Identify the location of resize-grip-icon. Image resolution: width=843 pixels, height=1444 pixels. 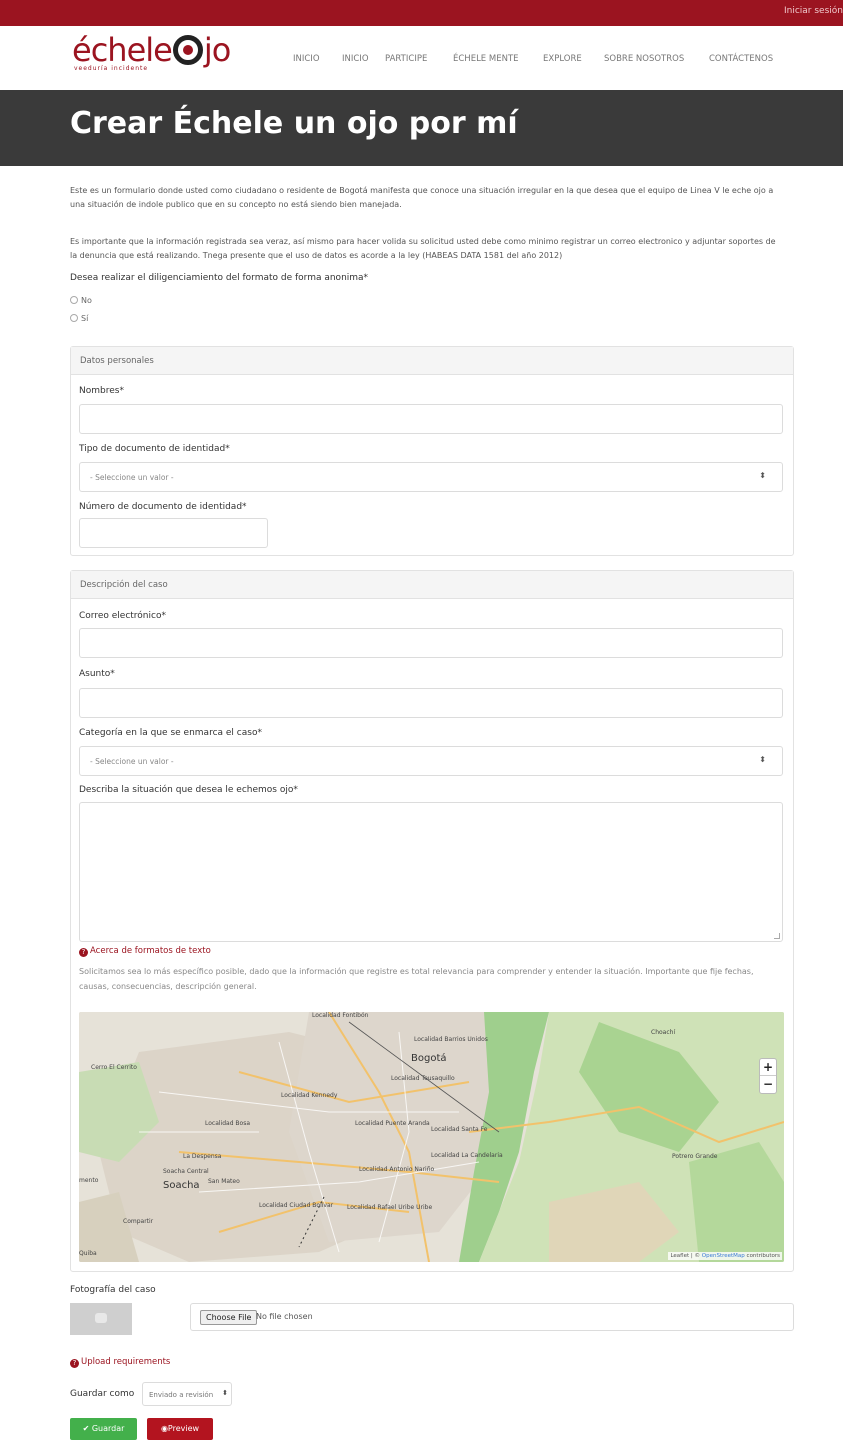
(777, 936).